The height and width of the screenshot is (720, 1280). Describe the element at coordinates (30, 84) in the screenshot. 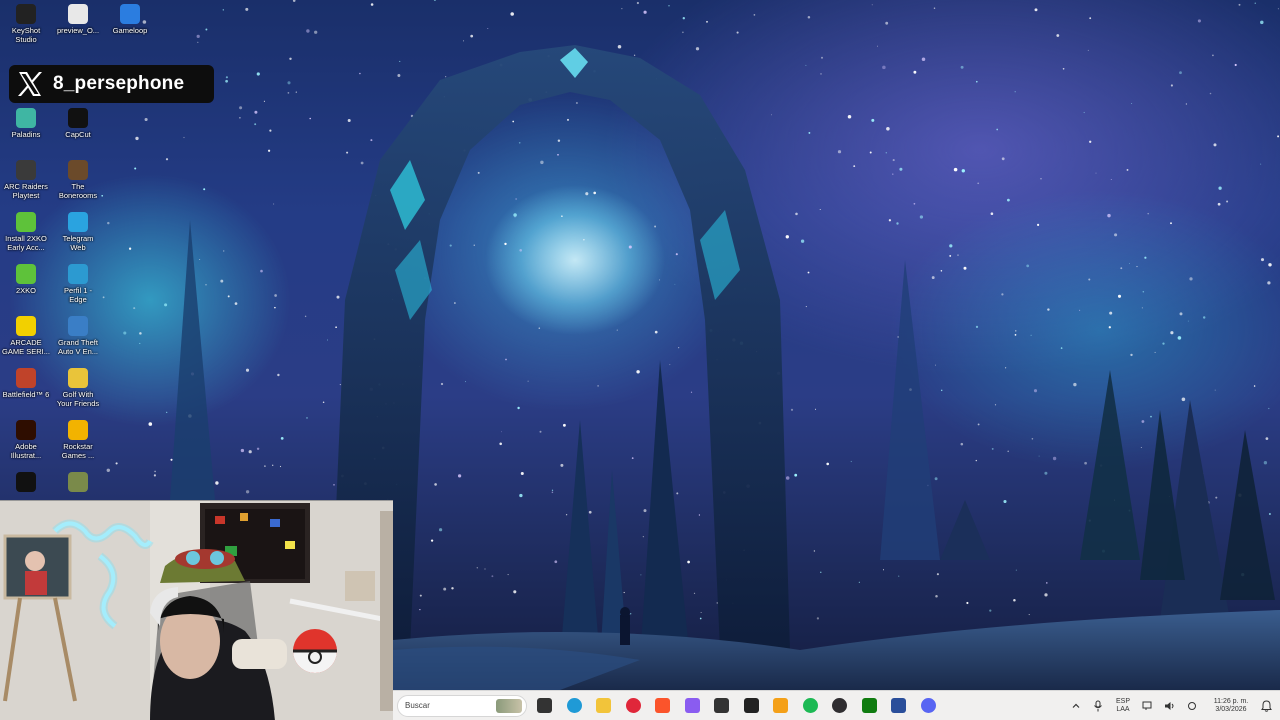

I see `x-logo-icon` at that location.